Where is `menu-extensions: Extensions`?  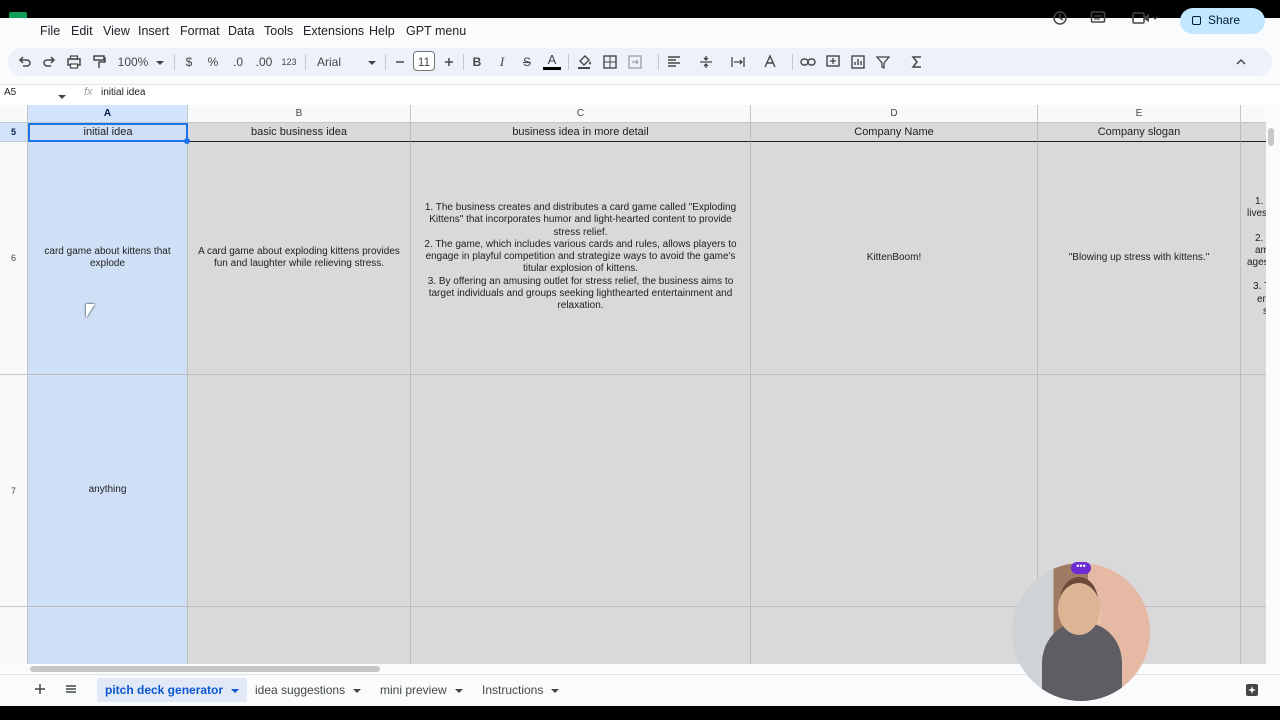
menu-extensions: Extensions is located at coordinates (333, 31).